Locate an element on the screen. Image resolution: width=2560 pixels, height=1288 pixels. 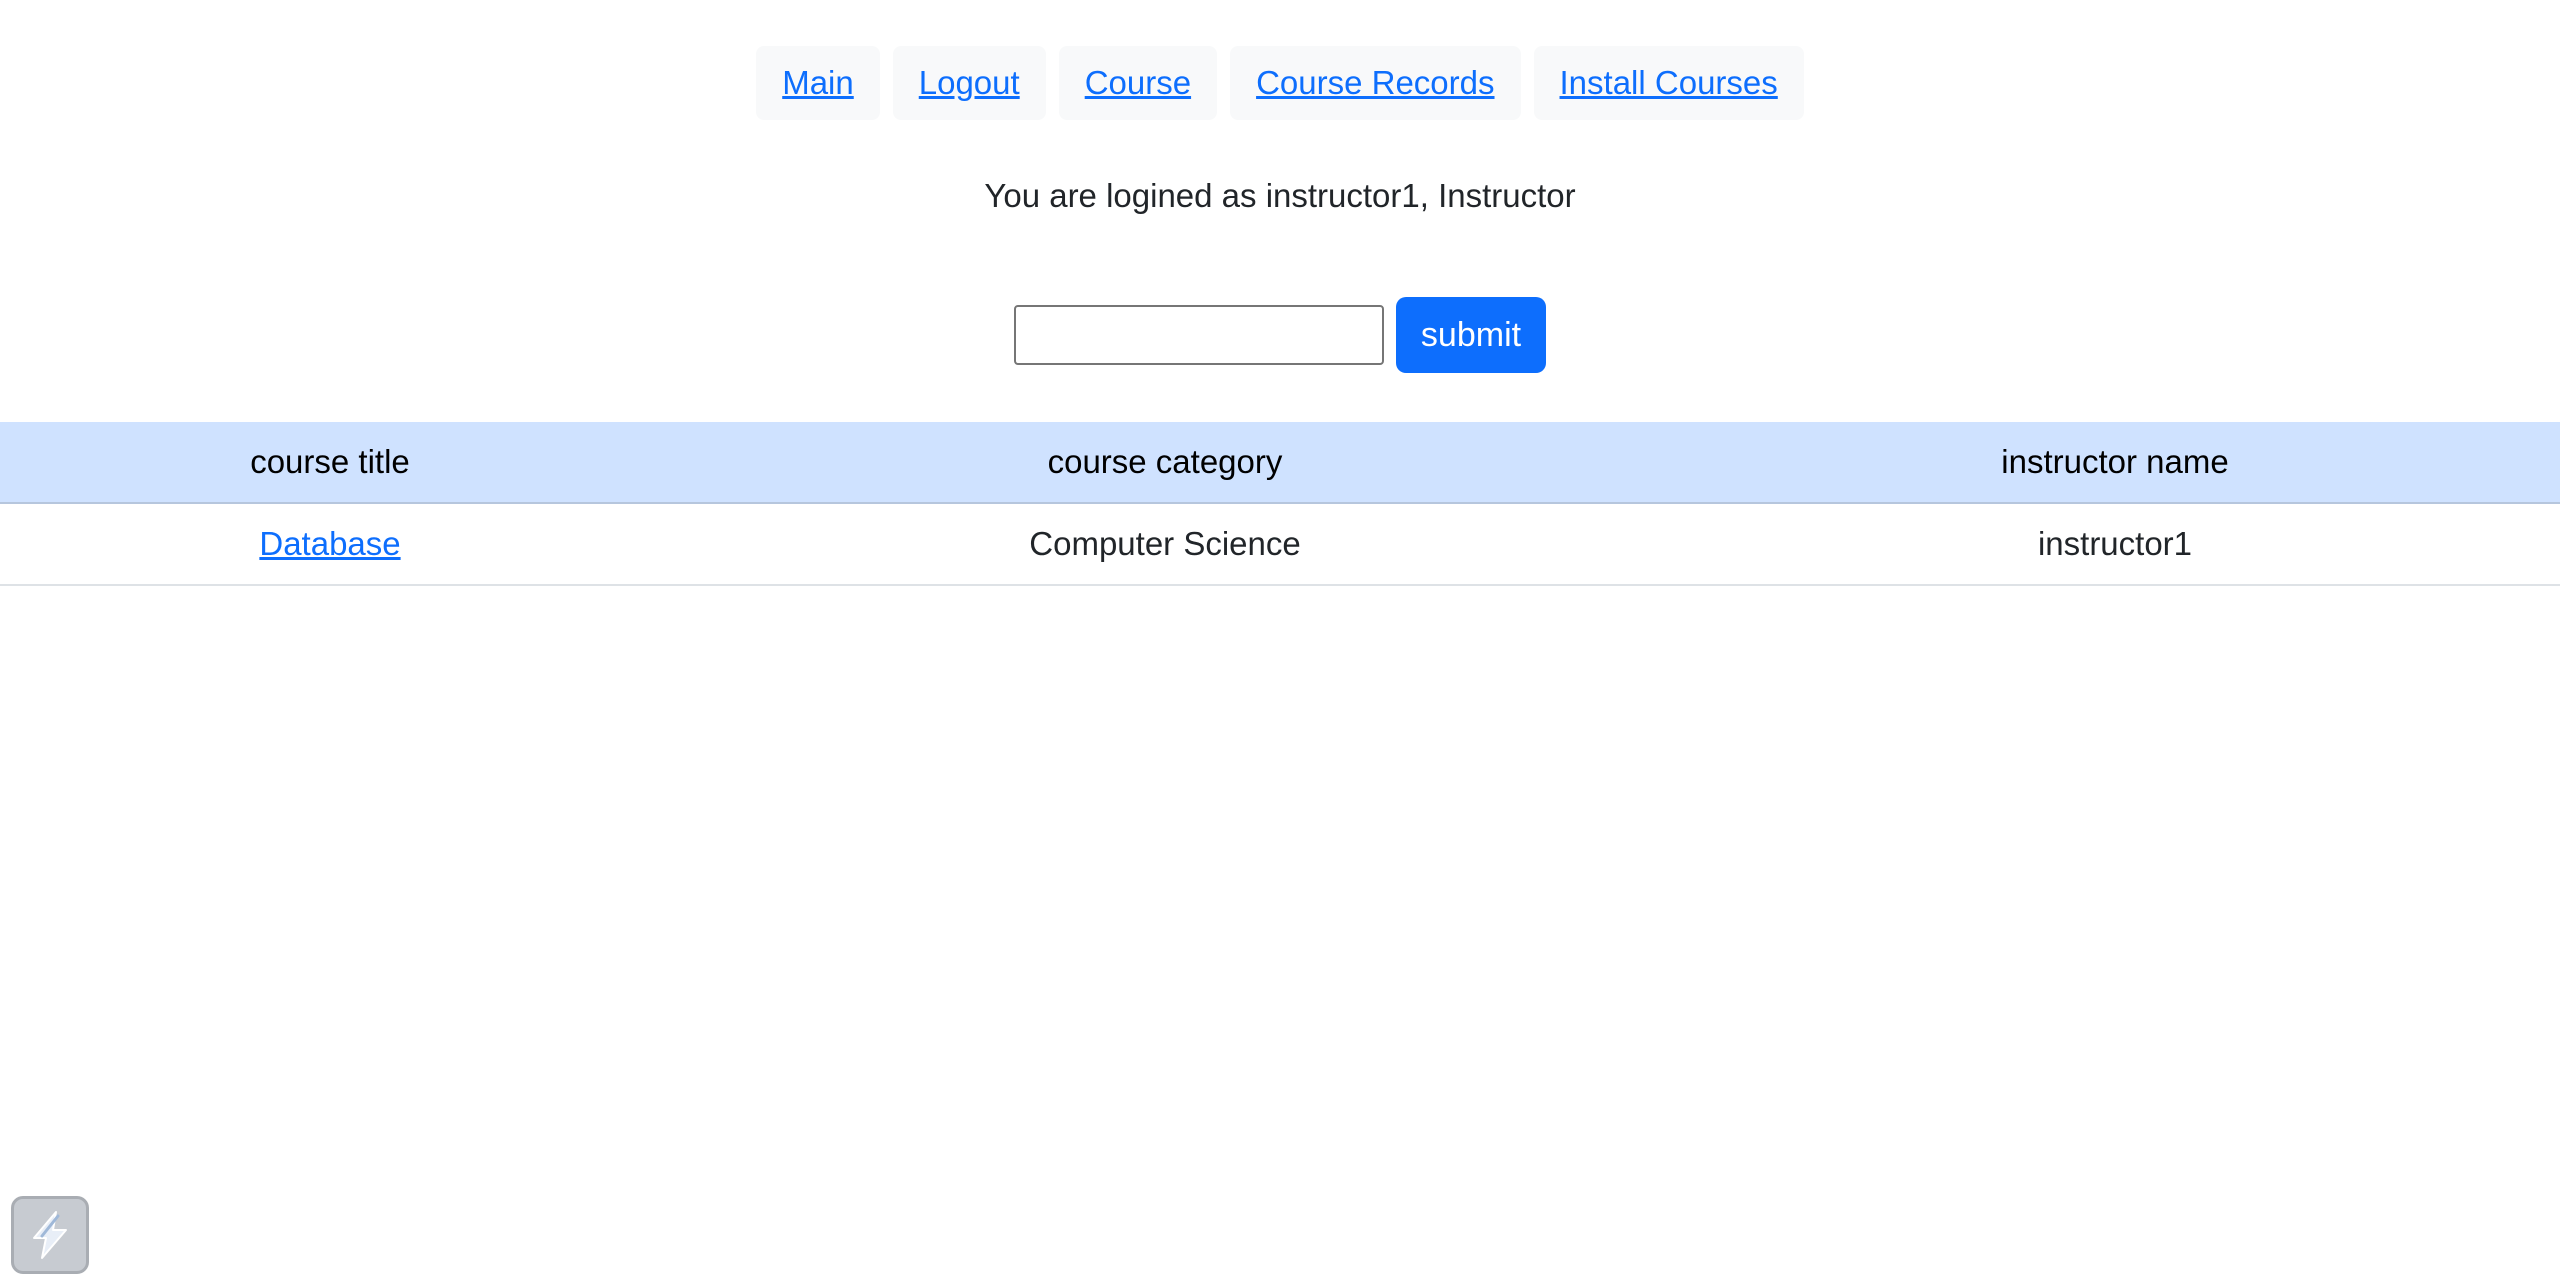
nav-item-main: Main is located at coordinates (818, 83).